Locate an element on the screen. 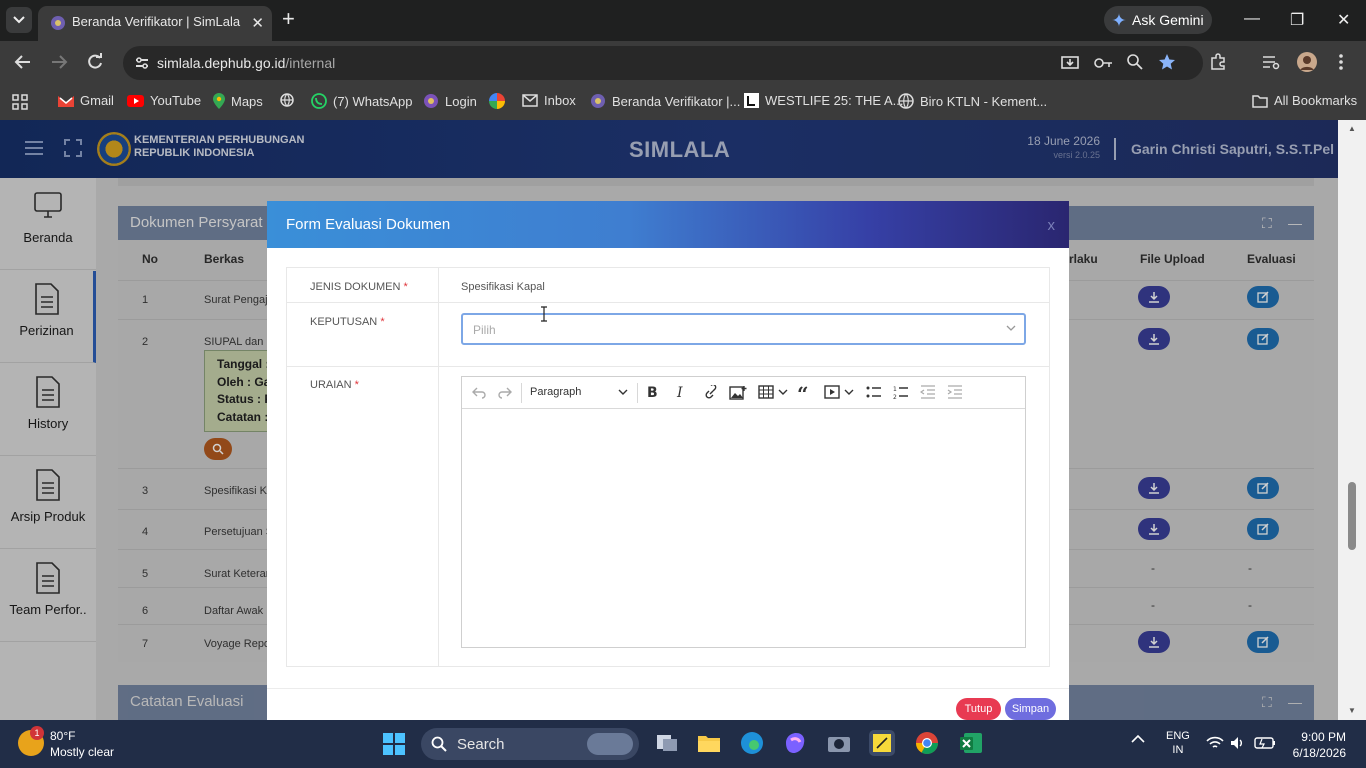 Image resolution: width=1366 pixels, height=768 pixels. text-cursor-icon is located at coordinates (544, 314).